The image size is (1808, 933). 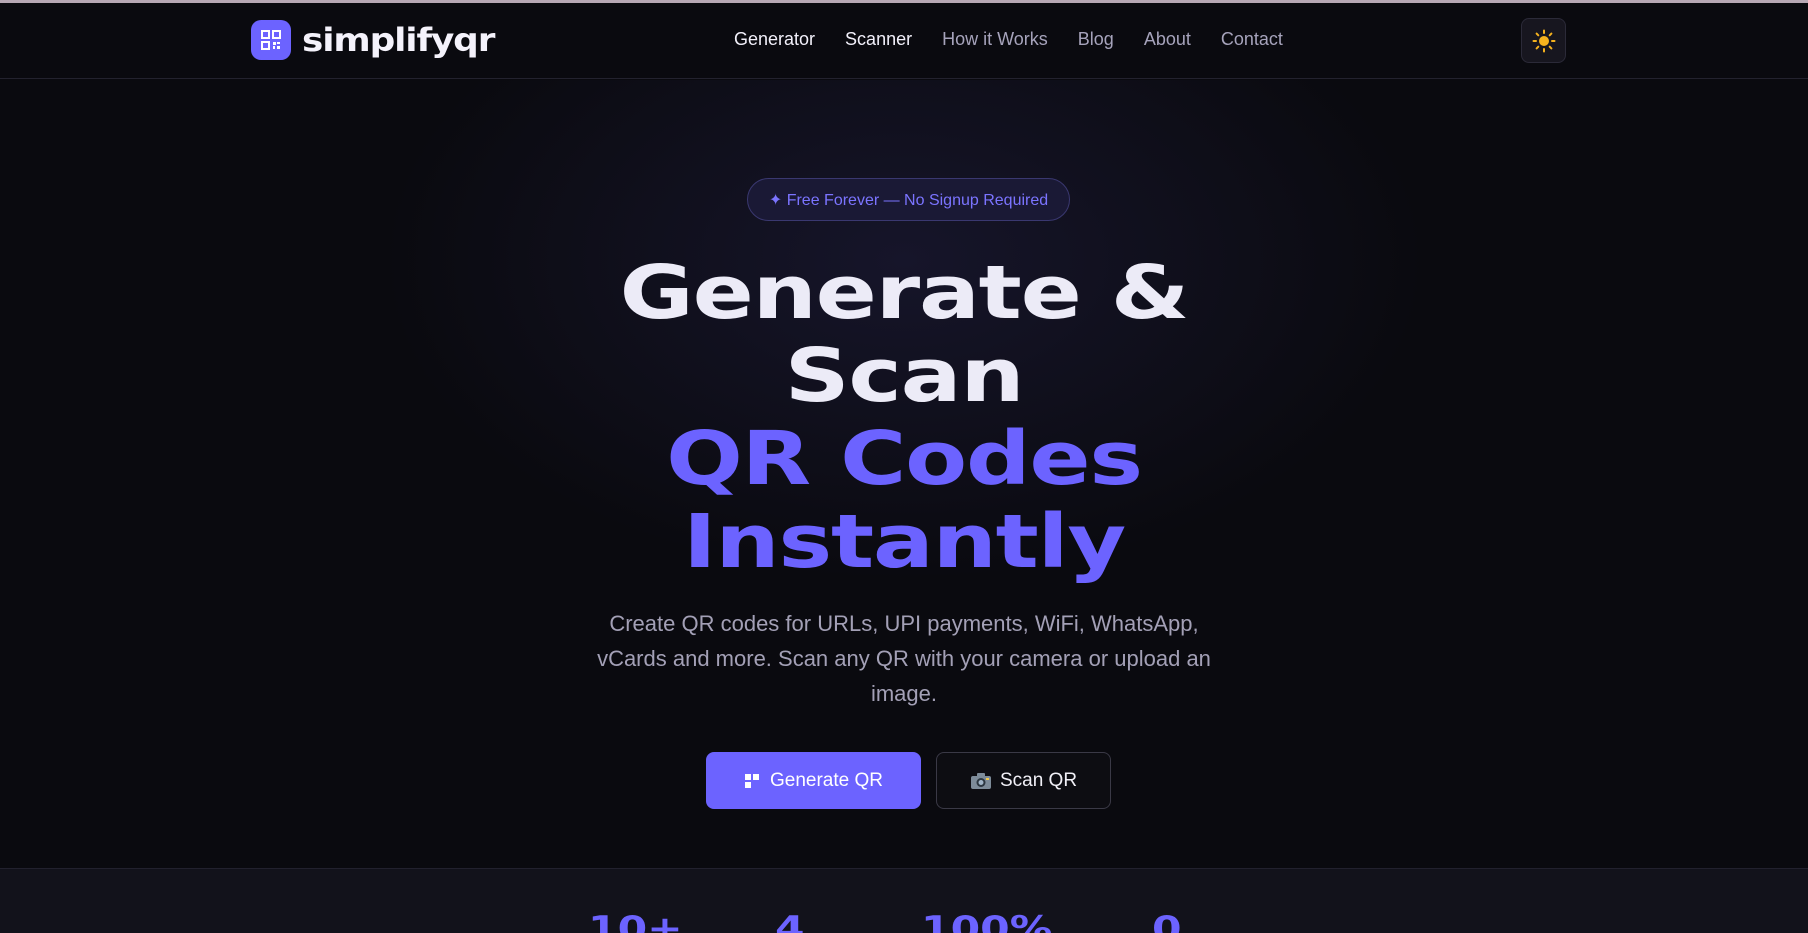 I want to click on nav-contact: Contact, so click(x=1252, y=39).